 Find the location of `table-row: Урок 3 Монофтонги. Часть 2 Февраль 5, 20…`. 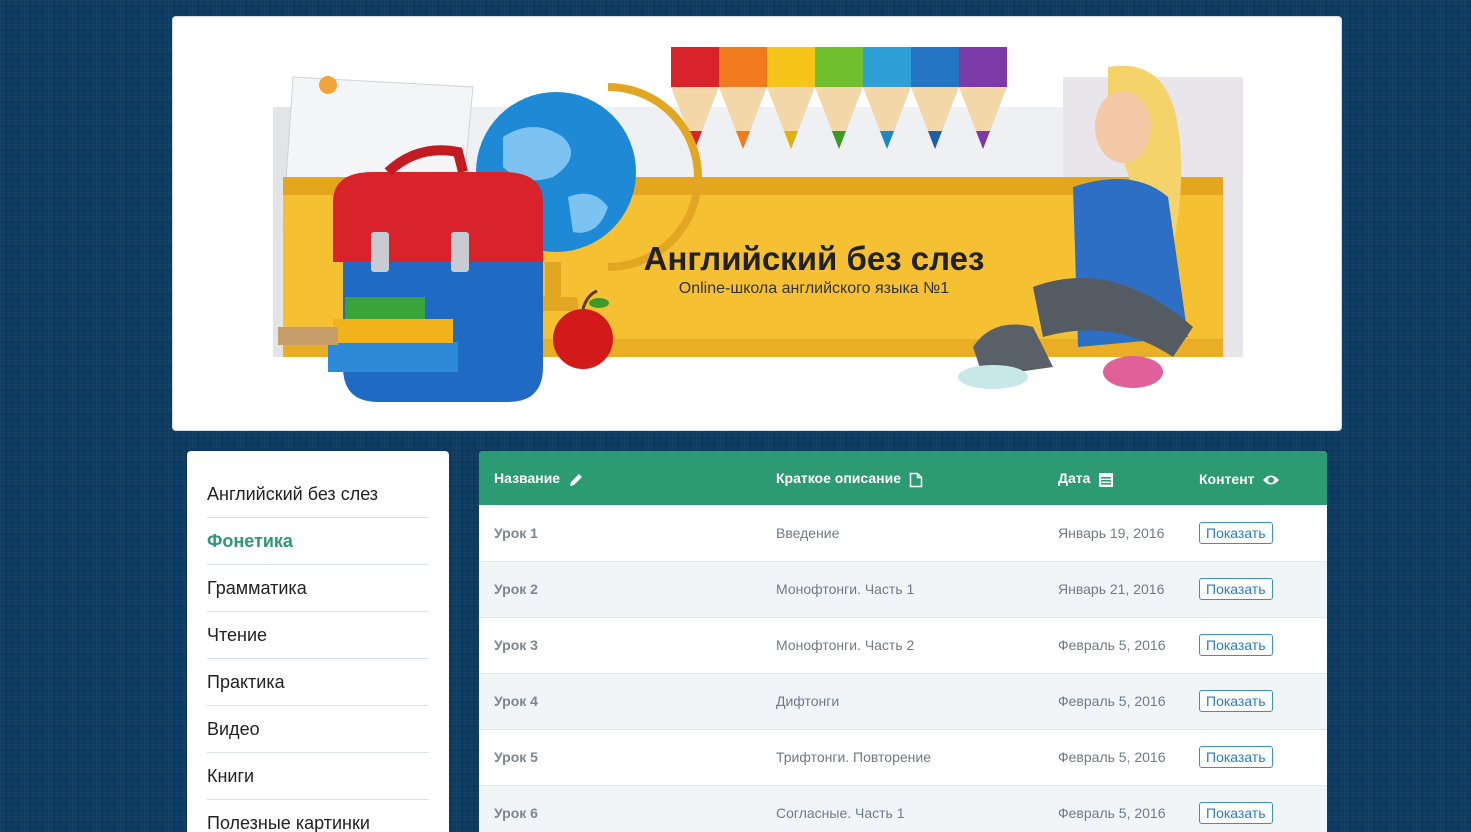

table-row: Урок 3 Монофтонги. Часть 2 Февраль 5, 20… is located at coordinates (903, 645).